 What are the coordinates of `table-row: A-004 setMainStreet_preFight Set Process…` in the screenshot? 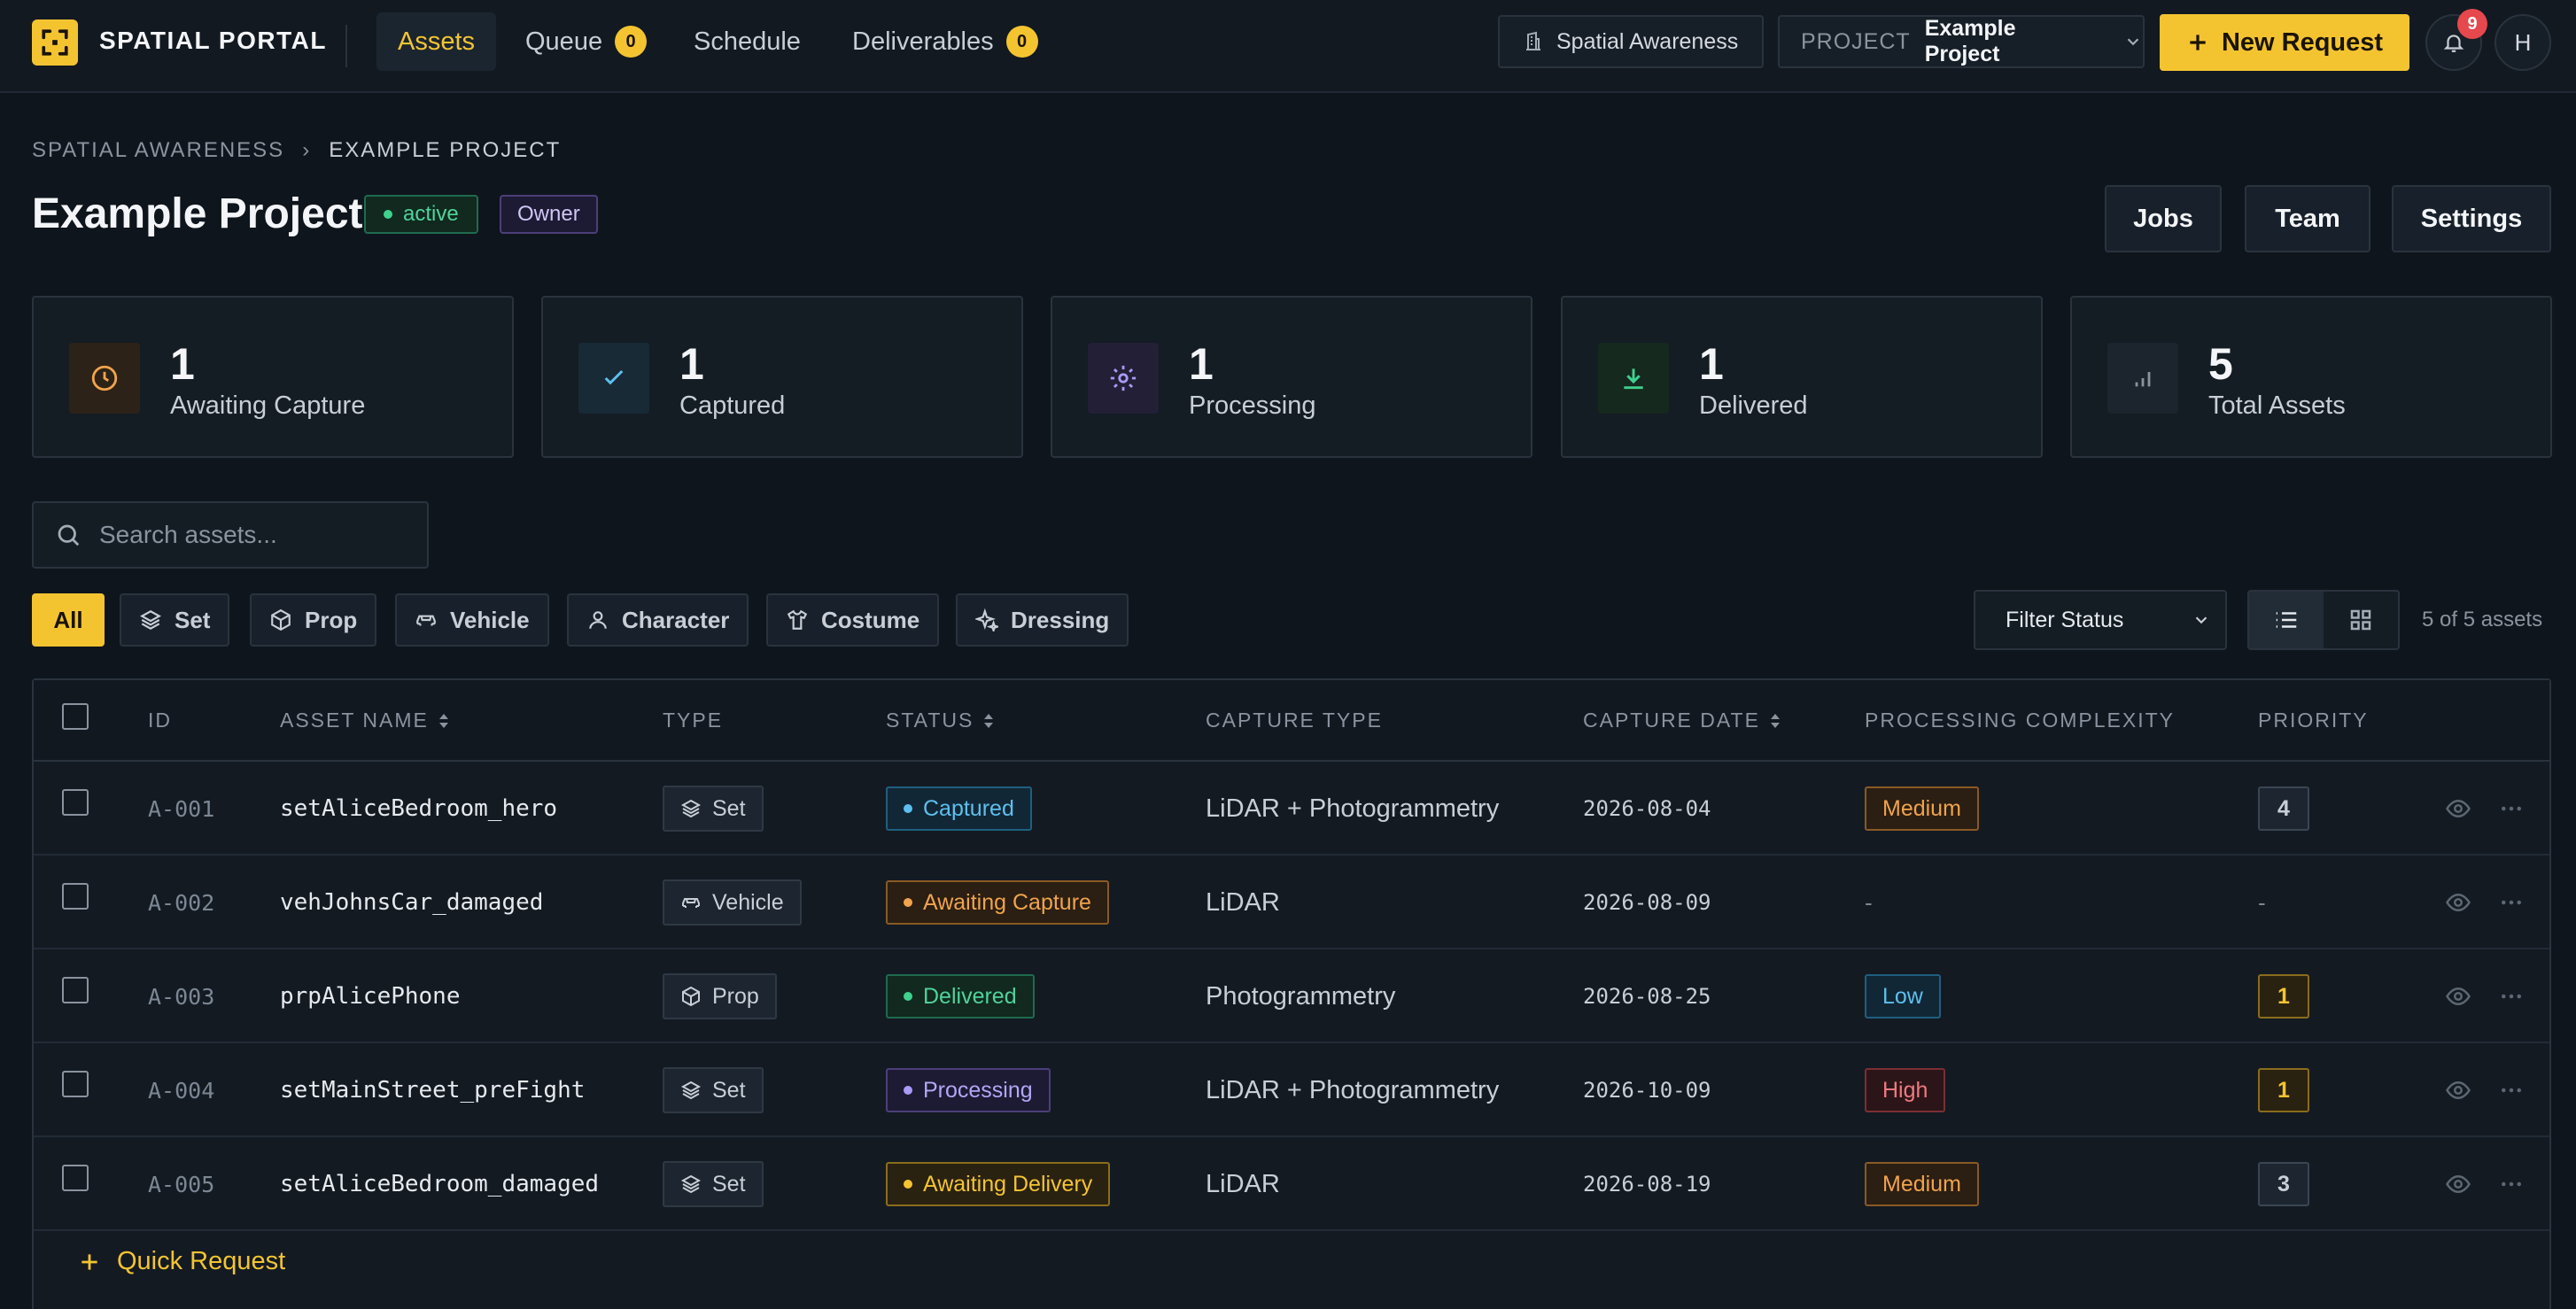 It's located at (1291, 1090).